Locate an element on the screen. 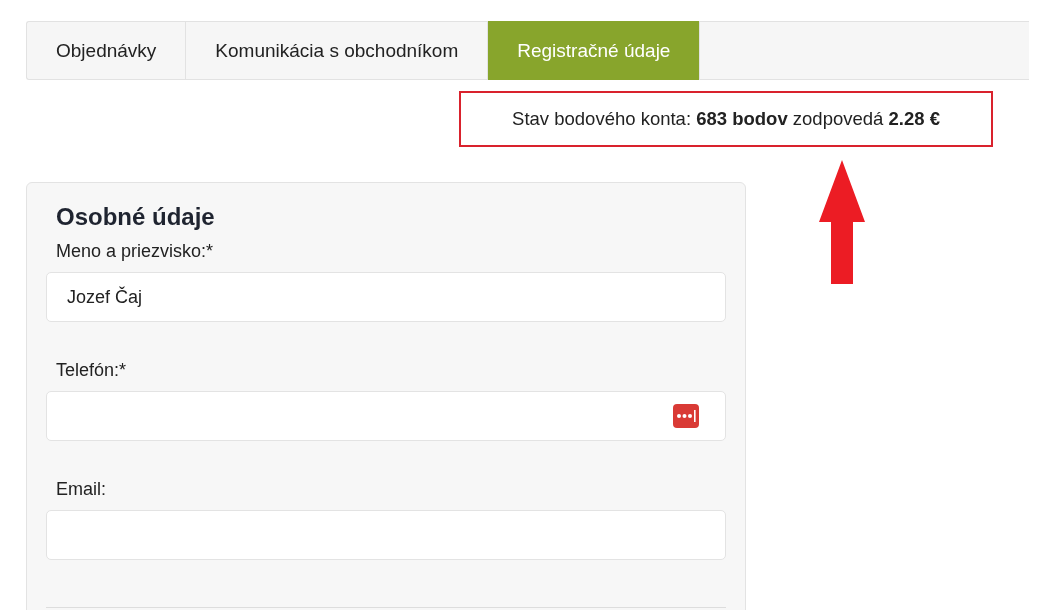 The width and height of the screenshot is (1050, 610). section-title: Osobné údaje is located at coordinates (136, 217).